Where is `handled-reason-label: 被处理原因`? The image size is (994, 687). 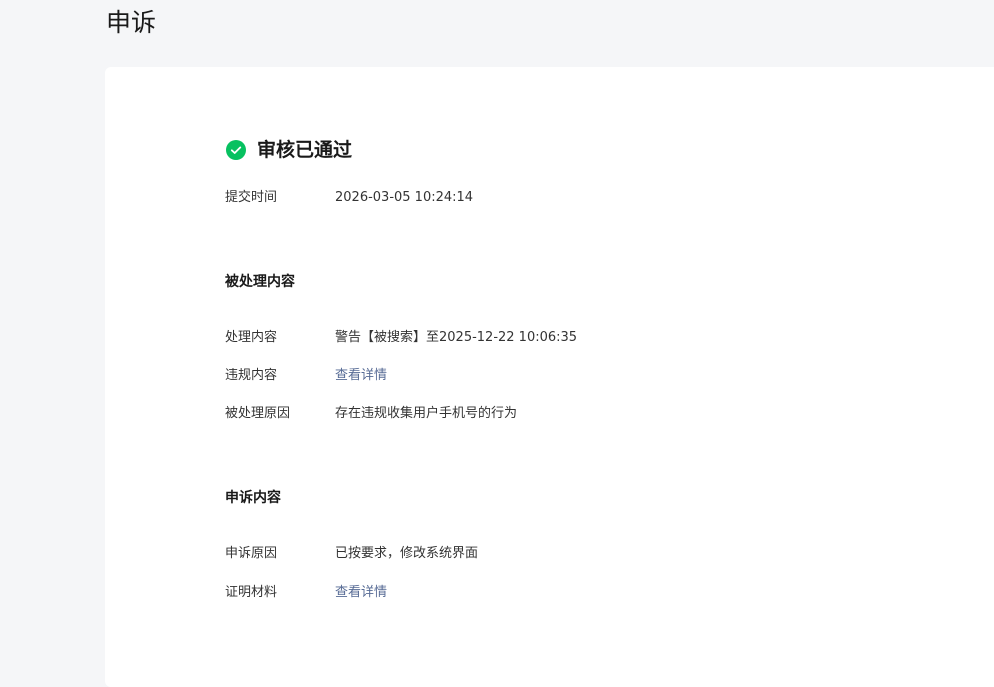 handled-reason-label: 被处理原因 is located at coordinates (258, 413).